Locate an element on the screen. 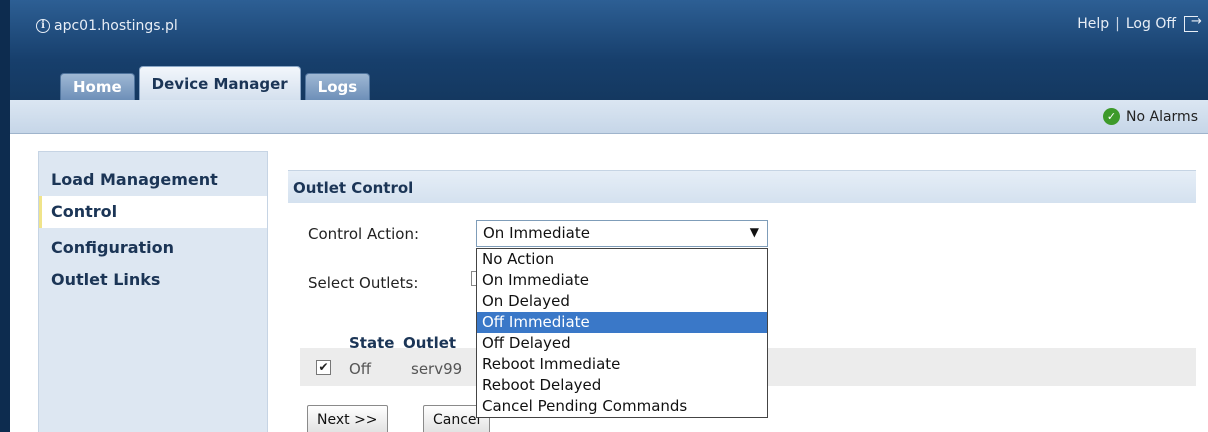 Image resolution: width=1208 pixels, height=432 pixels. option-cancel-pending-commands: Cancel Pending Commands is located at coordinates (622, 406).